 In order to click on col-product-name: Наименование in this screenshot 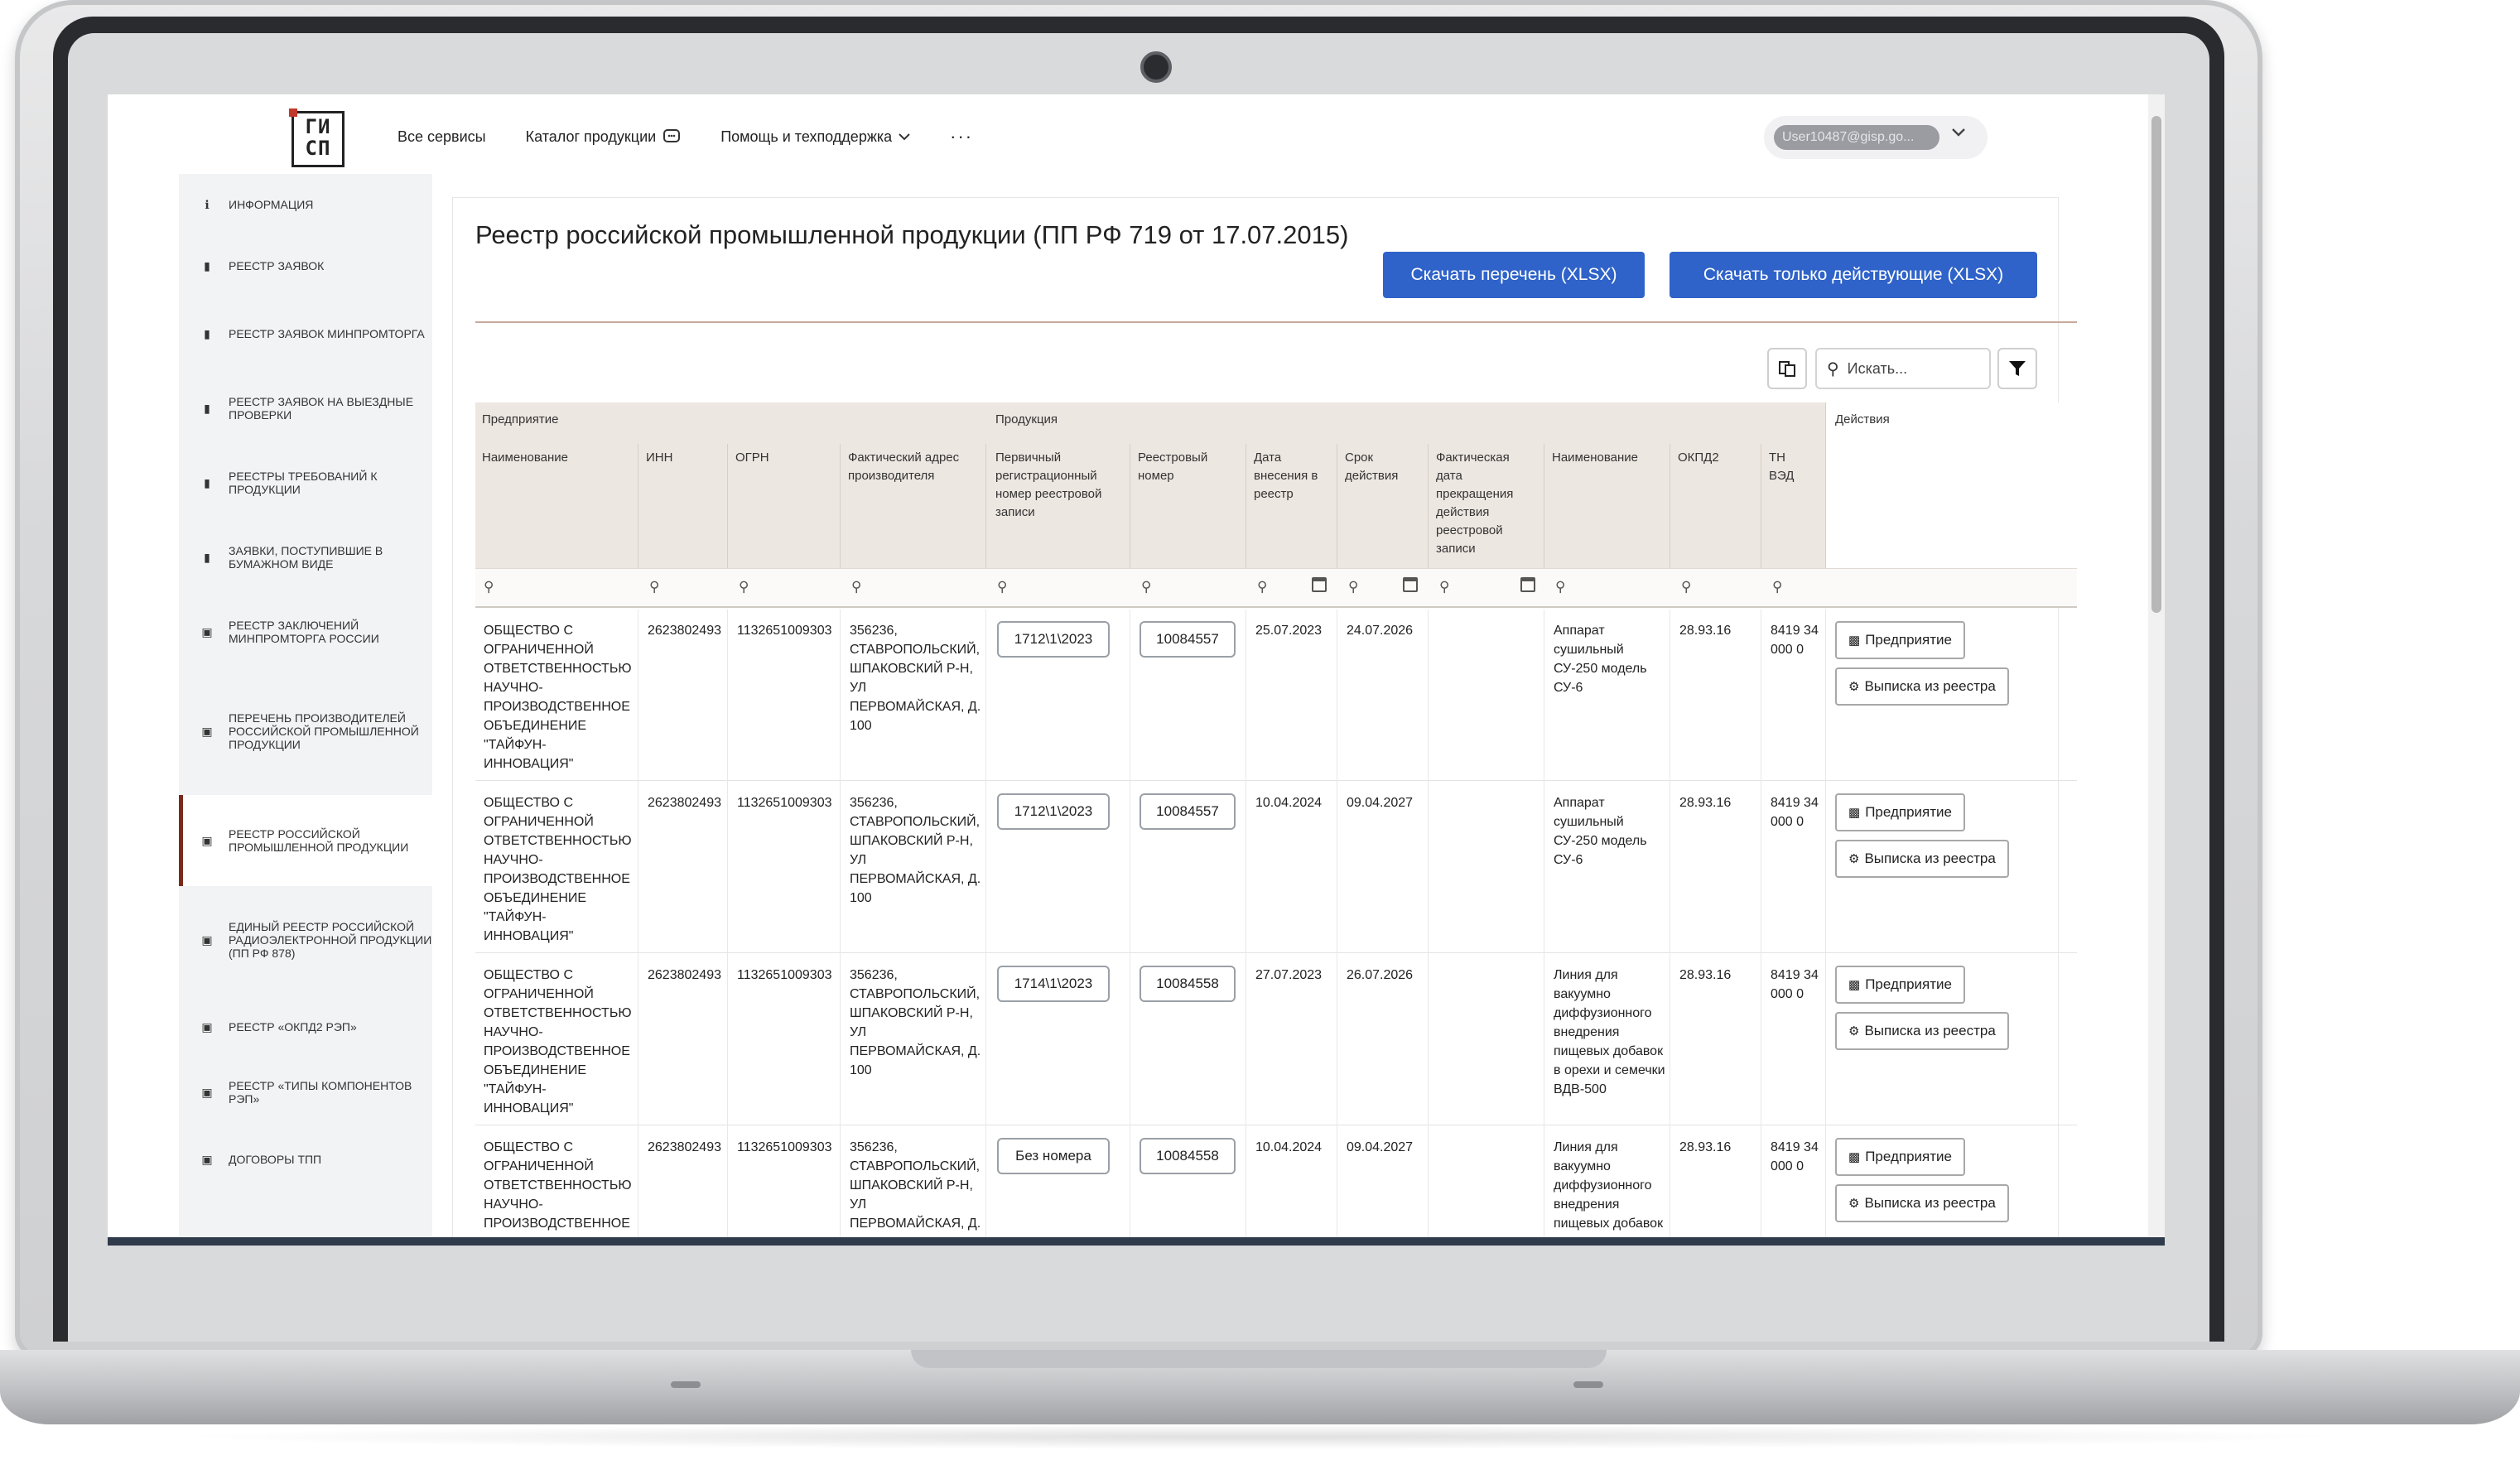, I will do `click(1606, 458)`.